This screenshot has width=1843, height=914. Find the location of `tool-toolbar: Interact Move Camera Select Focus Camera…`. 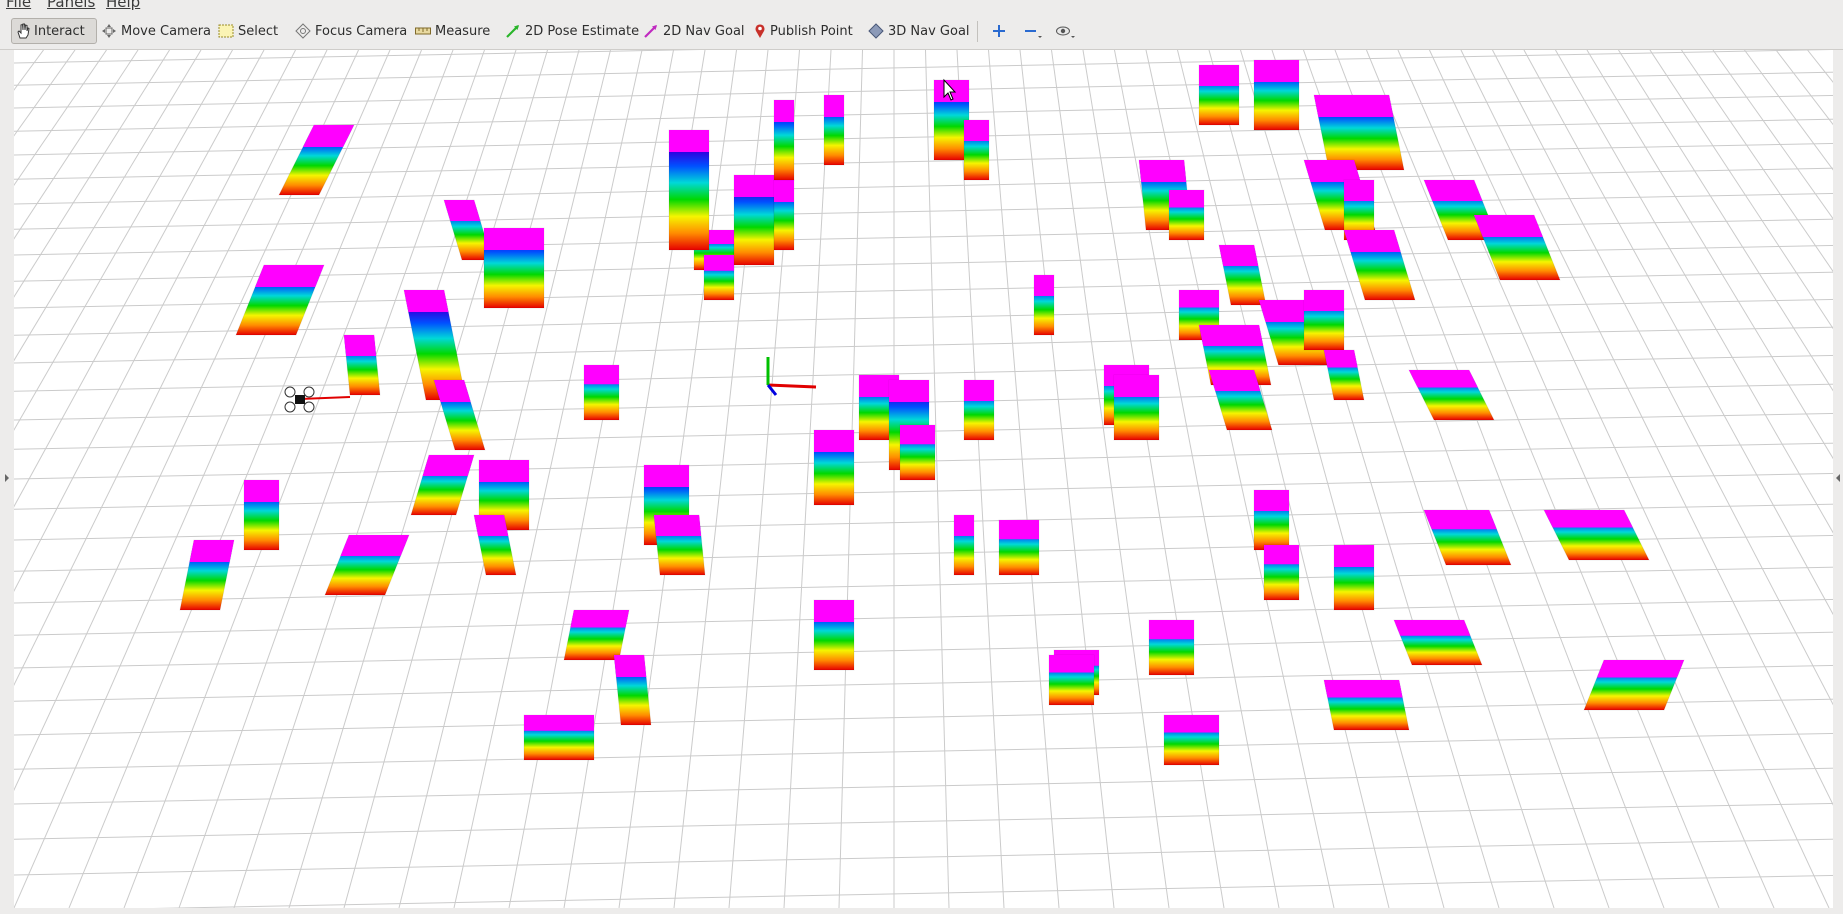

tool-toolbar: Interact Move Camera Select Focus Camera… is located at coordinates (921, 31).